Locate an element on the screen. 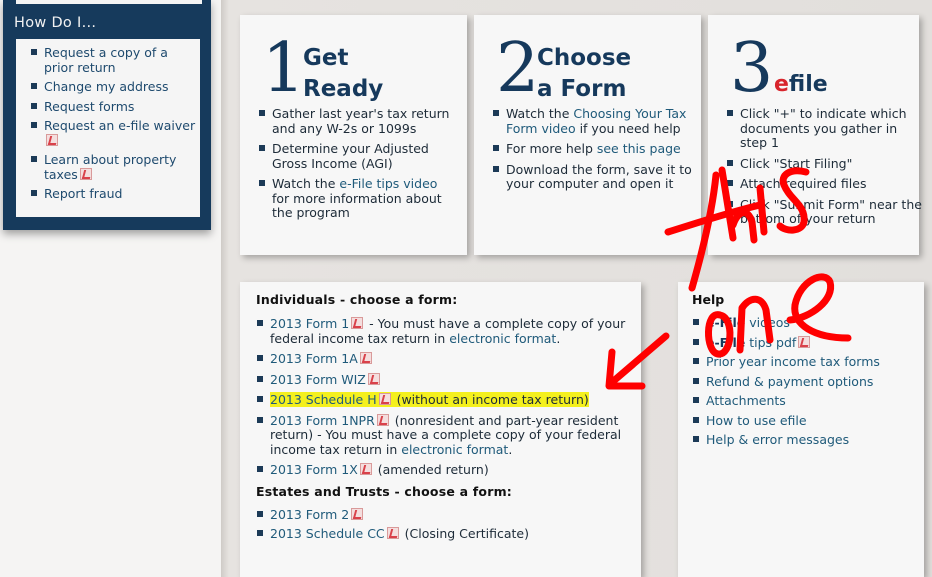 The height and width of the screenshot is (577, 932). help-link: Refund & payment options is located at coordinates (789, 381).